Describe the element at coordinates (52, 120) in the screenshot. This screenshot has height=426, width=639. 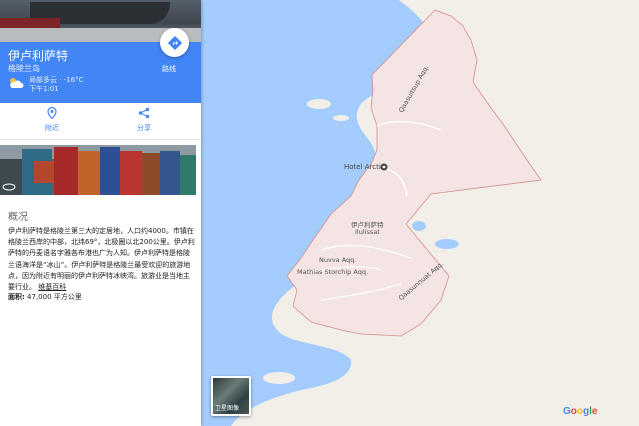
I see `nearby-button: 附近` at that location.